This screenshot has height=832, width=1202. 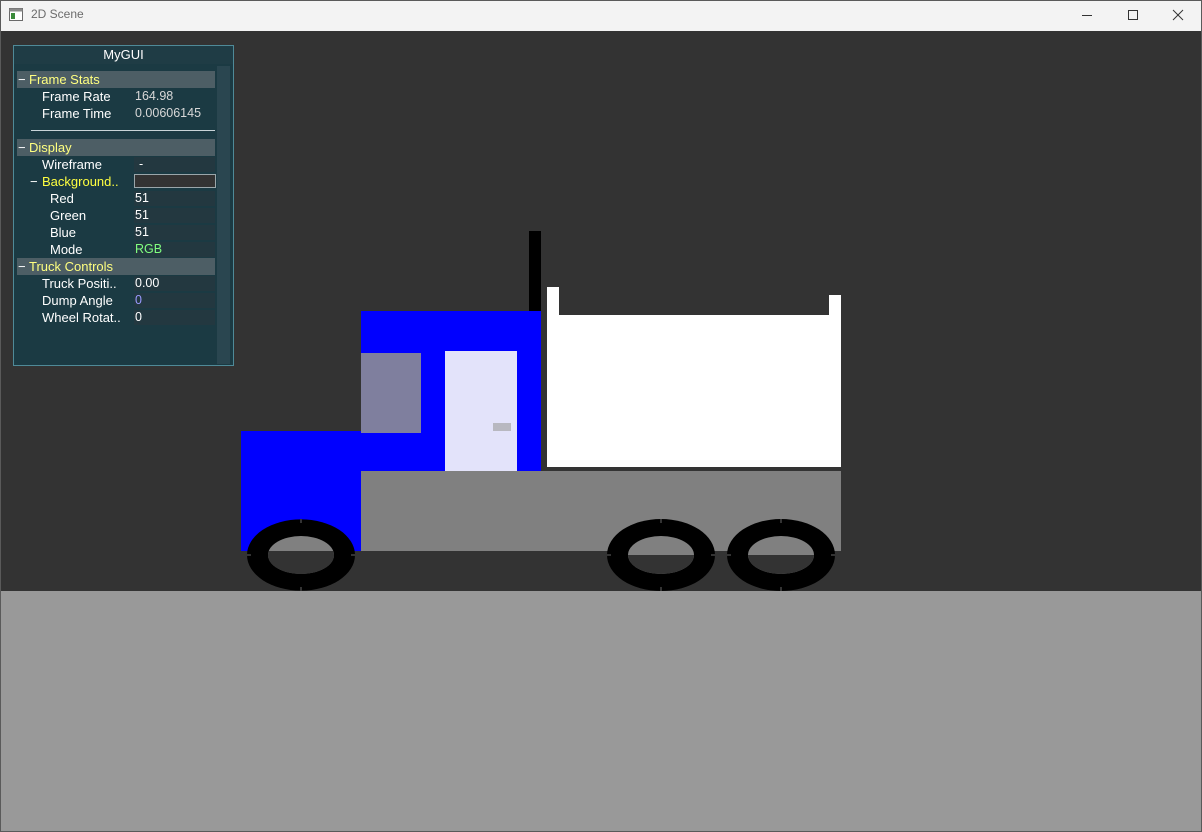 I want to click on app-icon, so click(x=16, y=14).